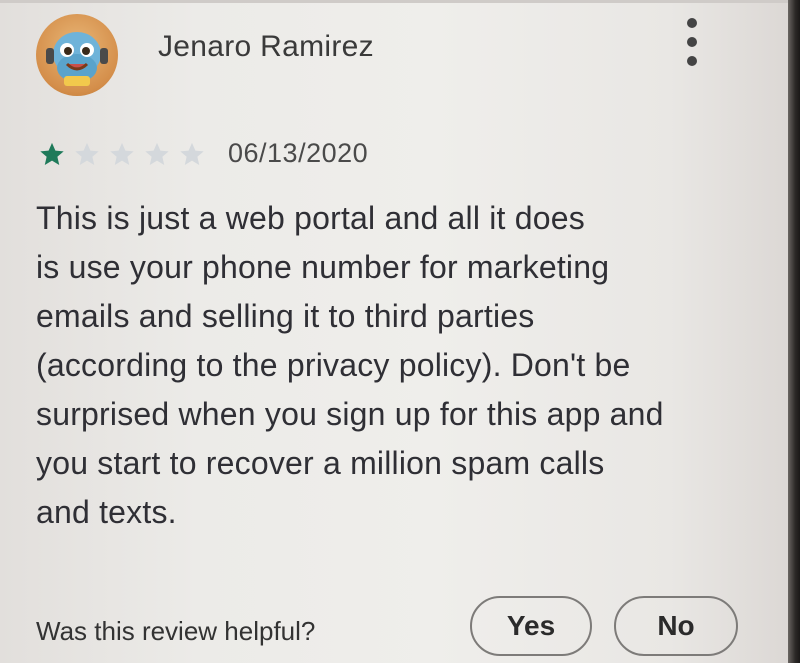 Image resolution: width=800 pixels, height=663 pixels. Describe the element at coordinates (394, 625) in the screenshot. I see `helpful-footer: Was this review helpful? Yes No` at that location.